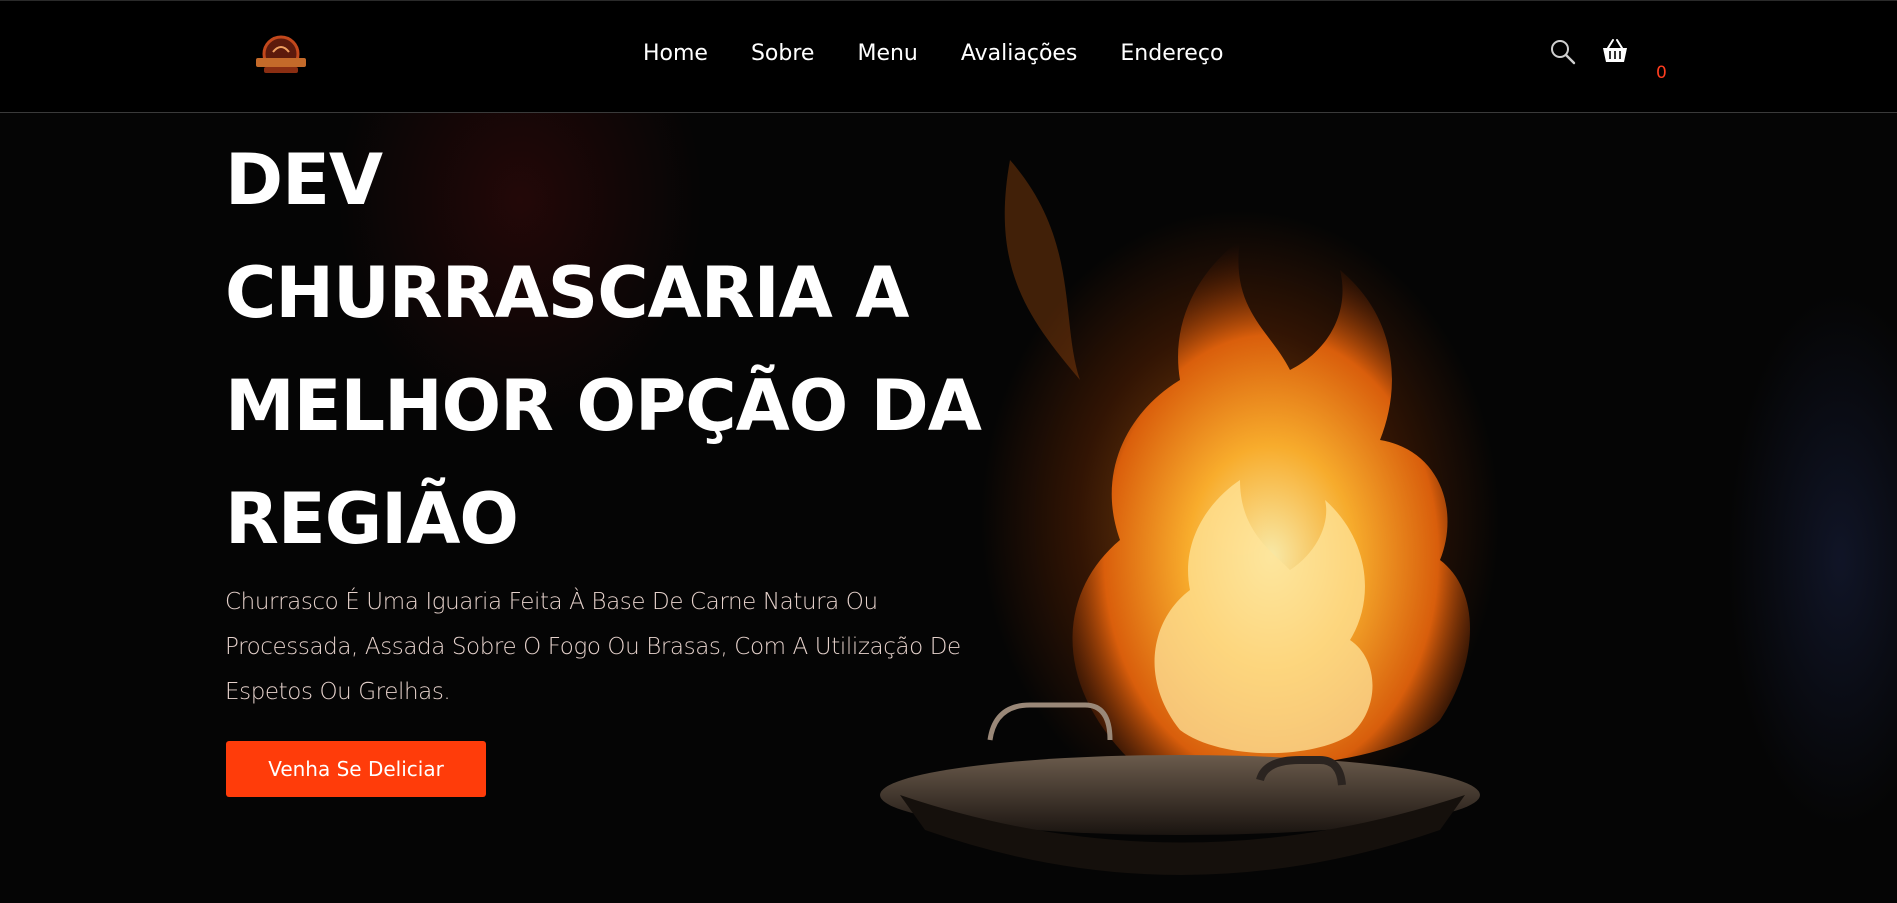  I want to click on basket-icon, so click(1615, 52).